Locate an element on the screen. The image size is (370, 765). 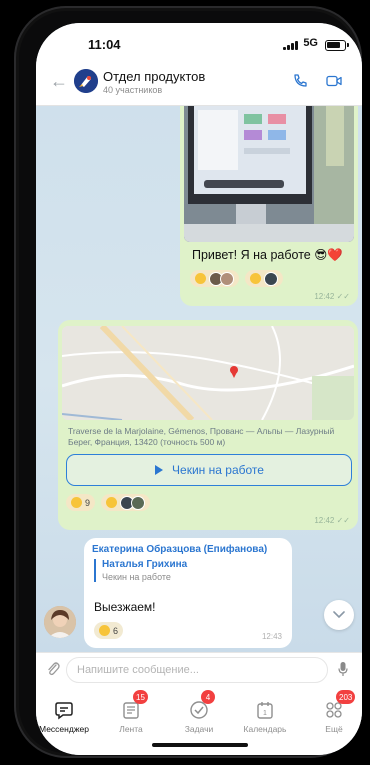
reactions-row: 9 is located at coordinates (108, 502).